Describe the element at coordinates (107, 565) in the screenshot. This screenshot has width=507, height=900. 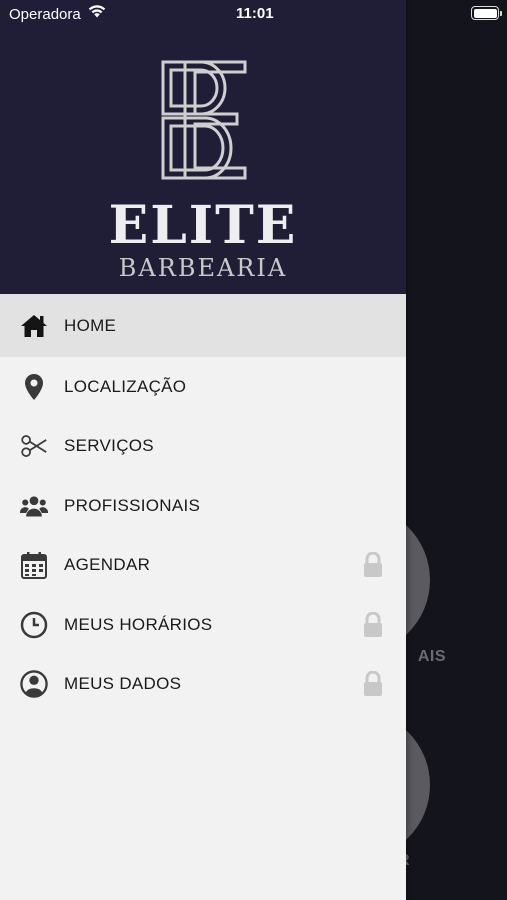
I see `menu-item-label: AGENDAR` at that location.